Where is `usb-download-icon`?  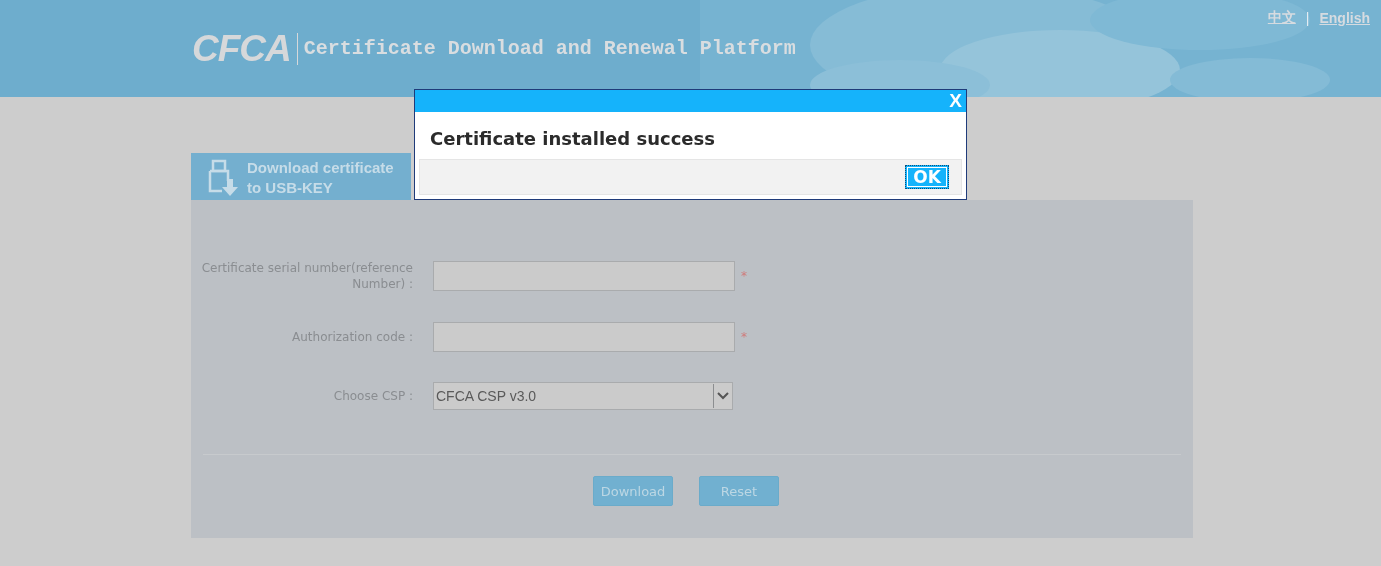 usb-download-icon is located at coordinates (224, 177).